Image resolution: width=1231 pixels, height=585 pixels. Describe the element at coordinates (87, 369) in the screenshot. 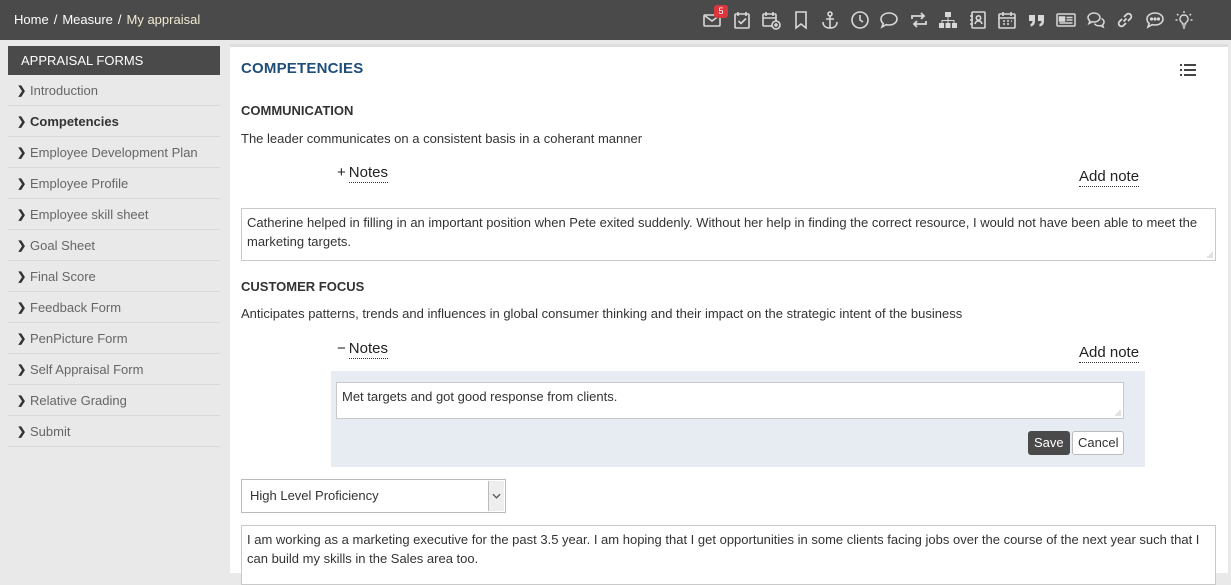

I see `sidebar-item-label: Self Appraisal Form` at that location.